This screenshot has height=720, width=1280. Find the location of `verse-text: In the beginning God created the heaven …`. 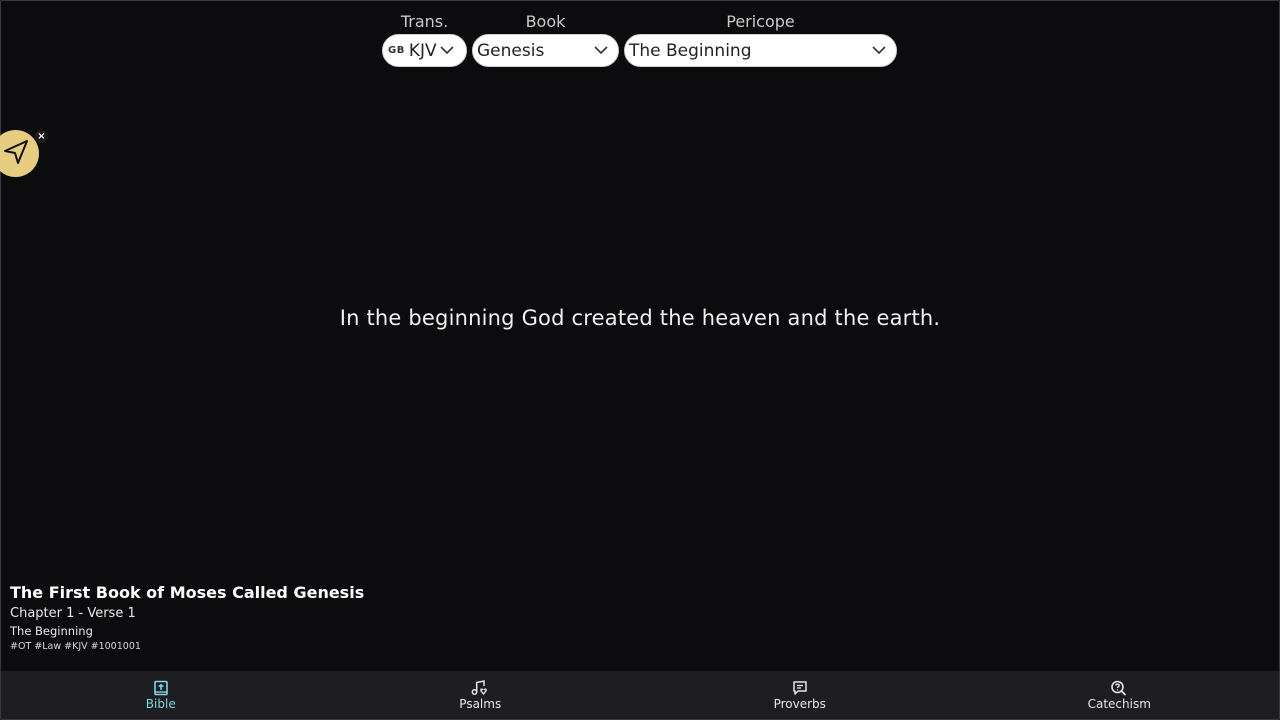

verse-text: In the beginning God created the heaven … is located at coordinates (640, 318).